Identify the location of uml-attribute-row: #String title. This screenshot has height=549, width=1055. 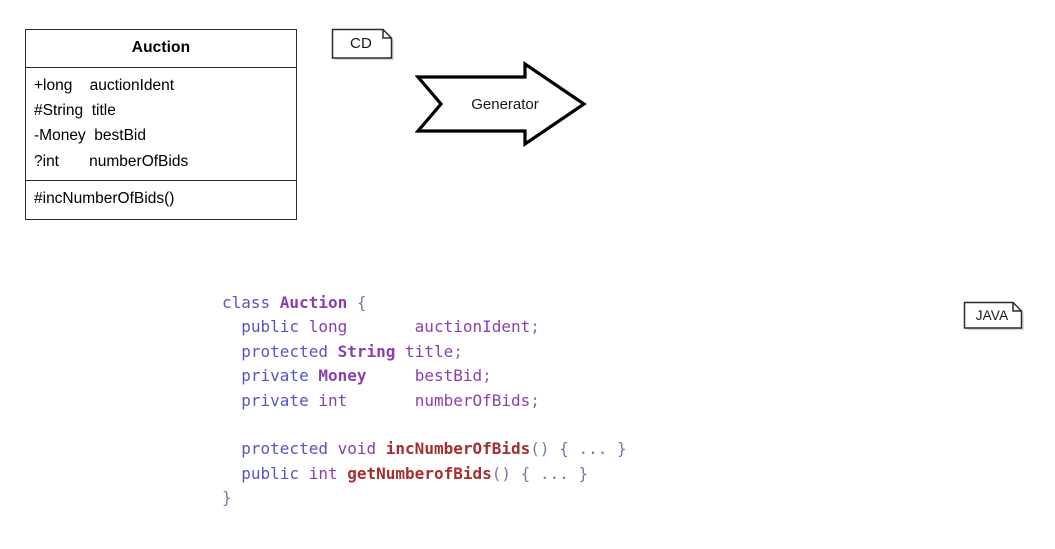
(75, 110).